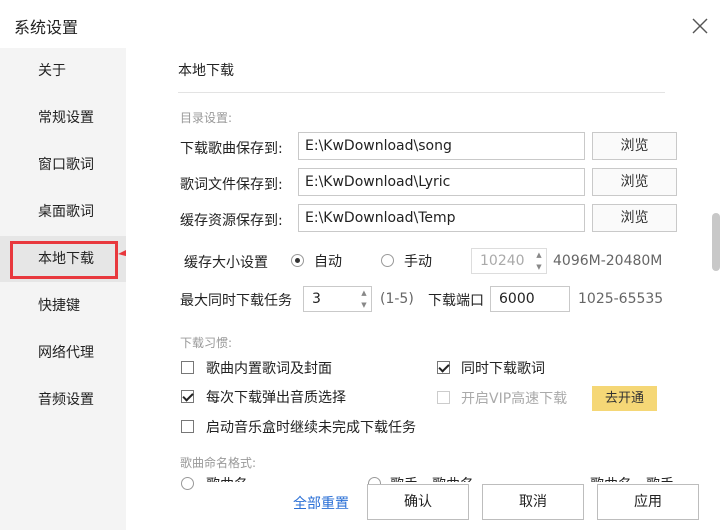 This screenshot has width=725, height=530. I want to click on sidebar-item-about: 关于, so click(63, 71).